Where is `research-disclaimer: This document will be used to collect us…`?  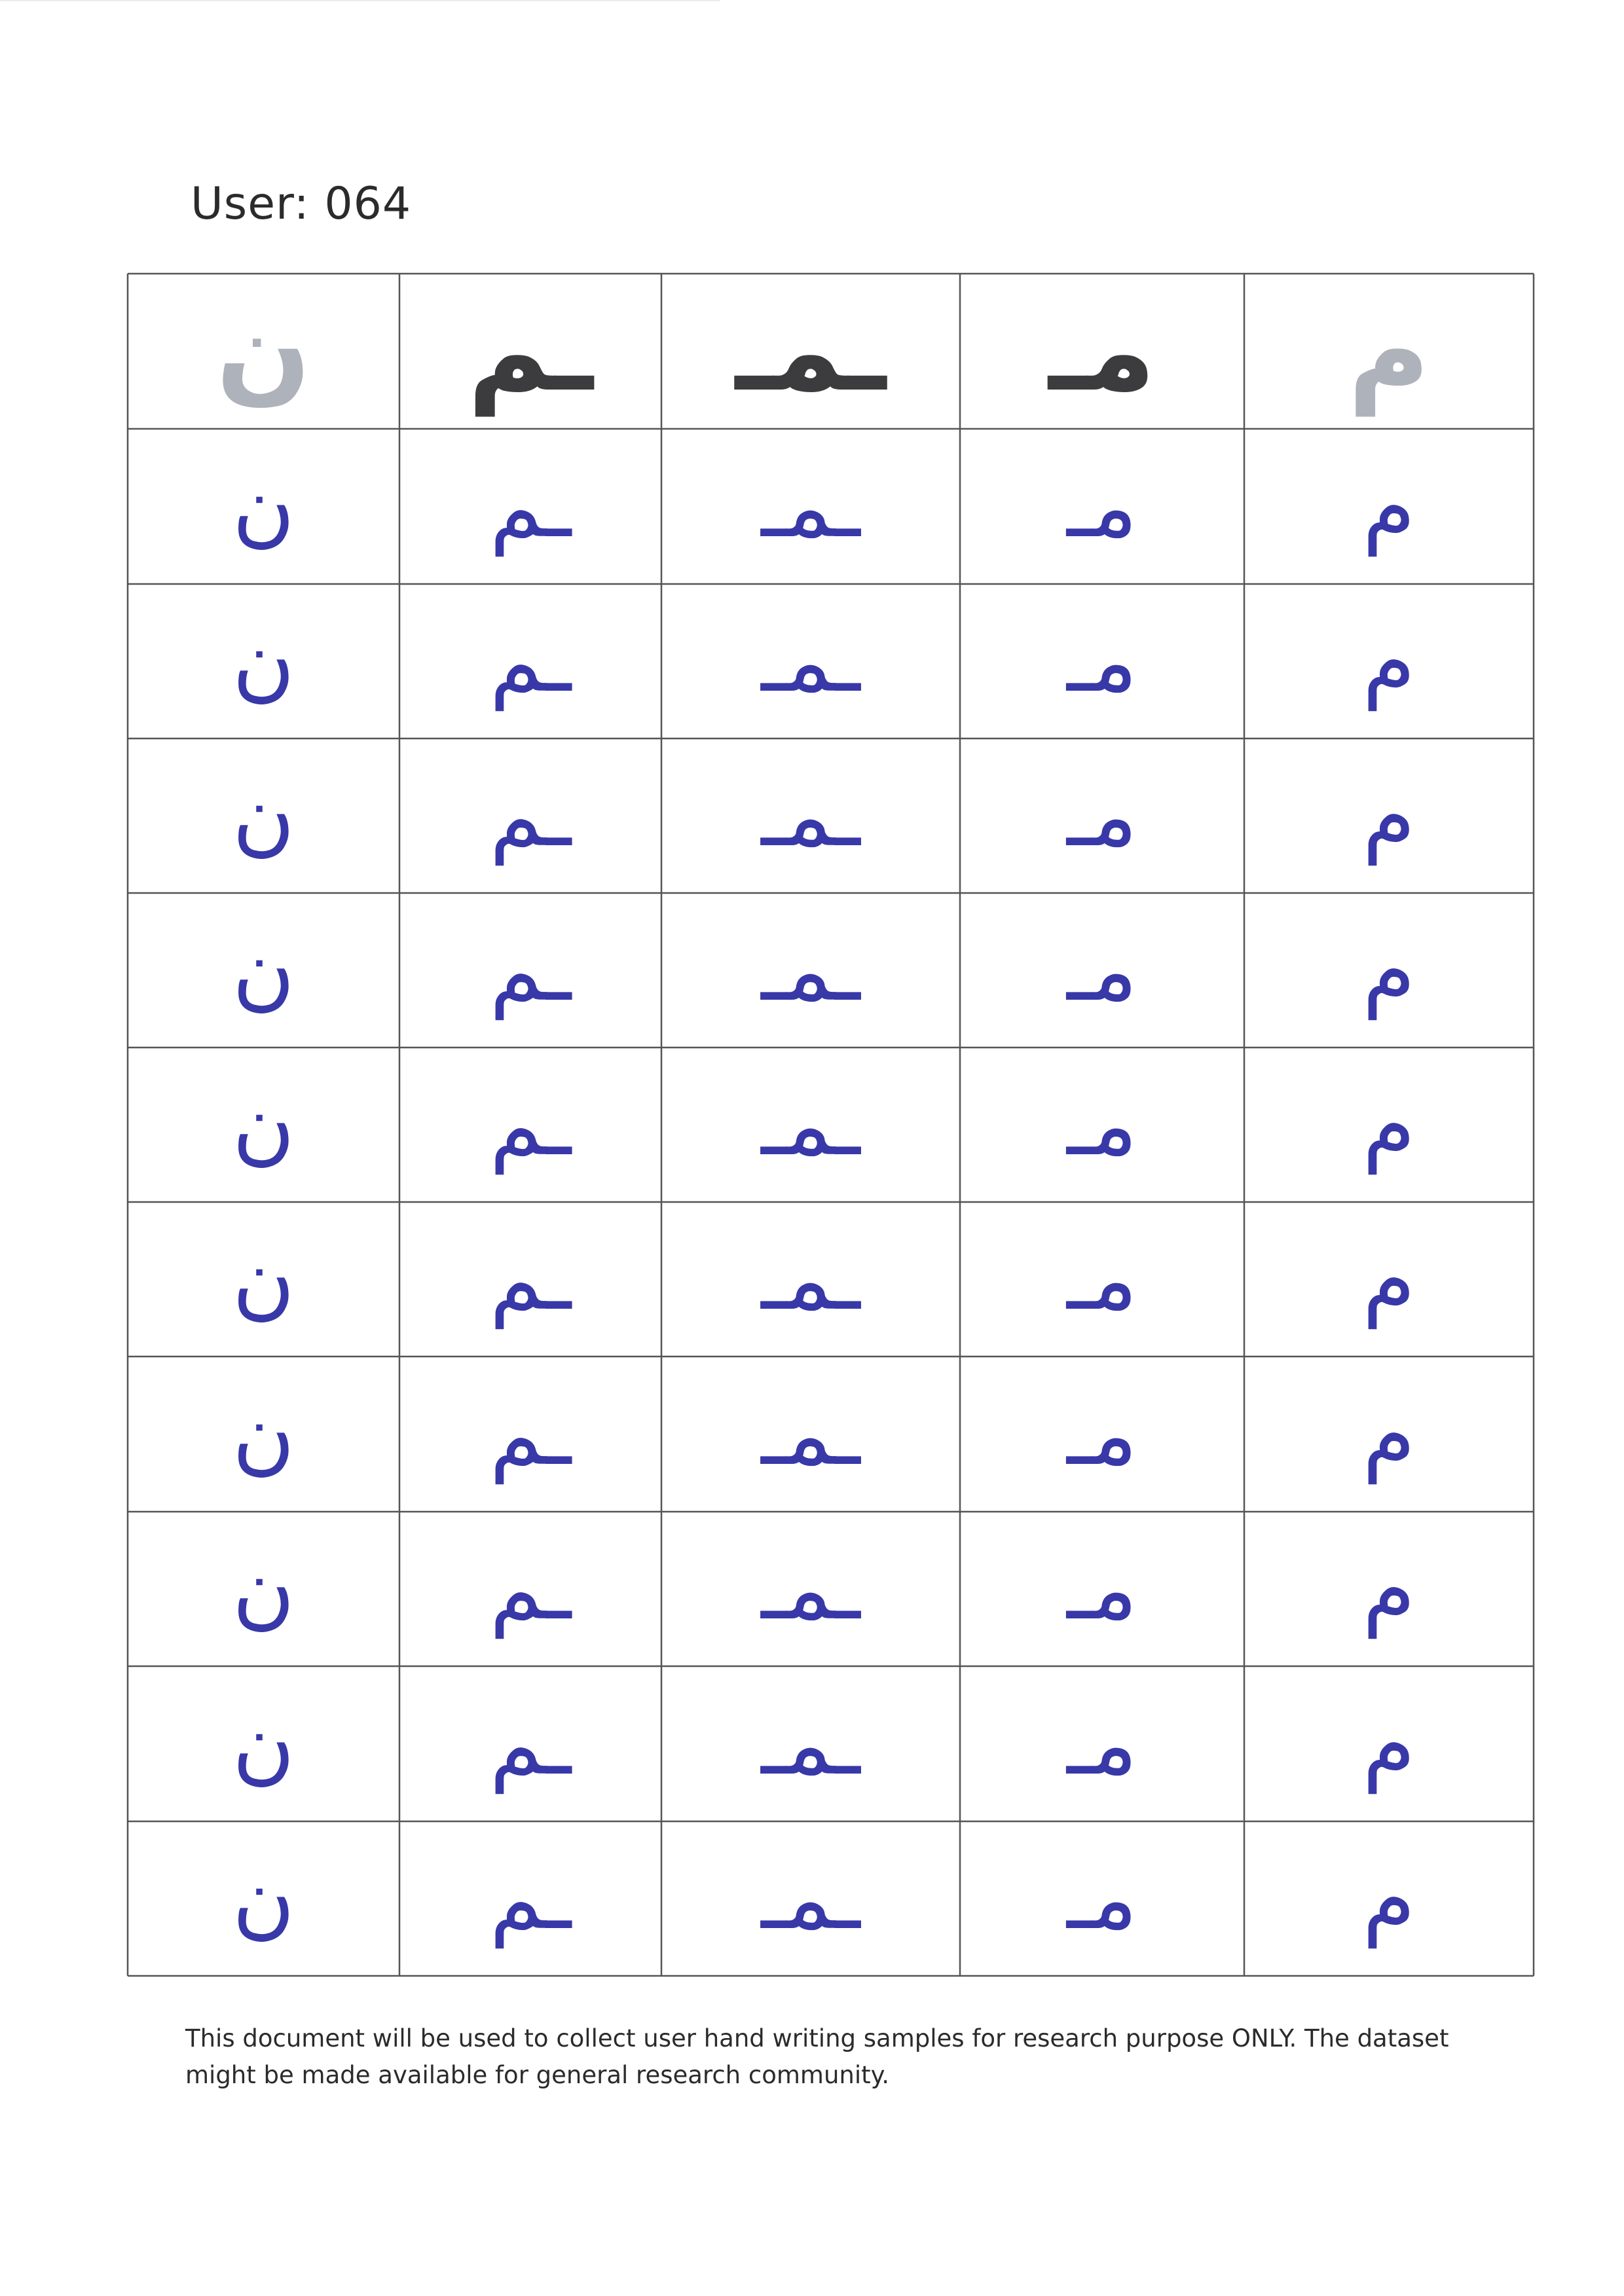 research-disclaimer: This document will be used to collect us… is located at coordinates (840, 2057).